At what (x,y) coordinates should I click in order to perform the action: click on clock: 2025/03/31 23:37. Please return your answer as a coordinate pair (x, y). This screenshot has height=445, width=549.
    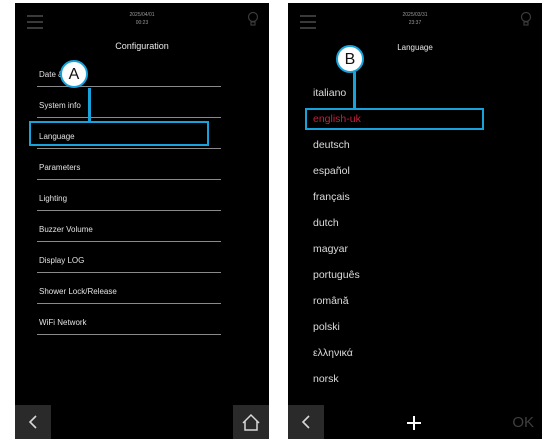
    Looking at the image, I should click on (415, 19).